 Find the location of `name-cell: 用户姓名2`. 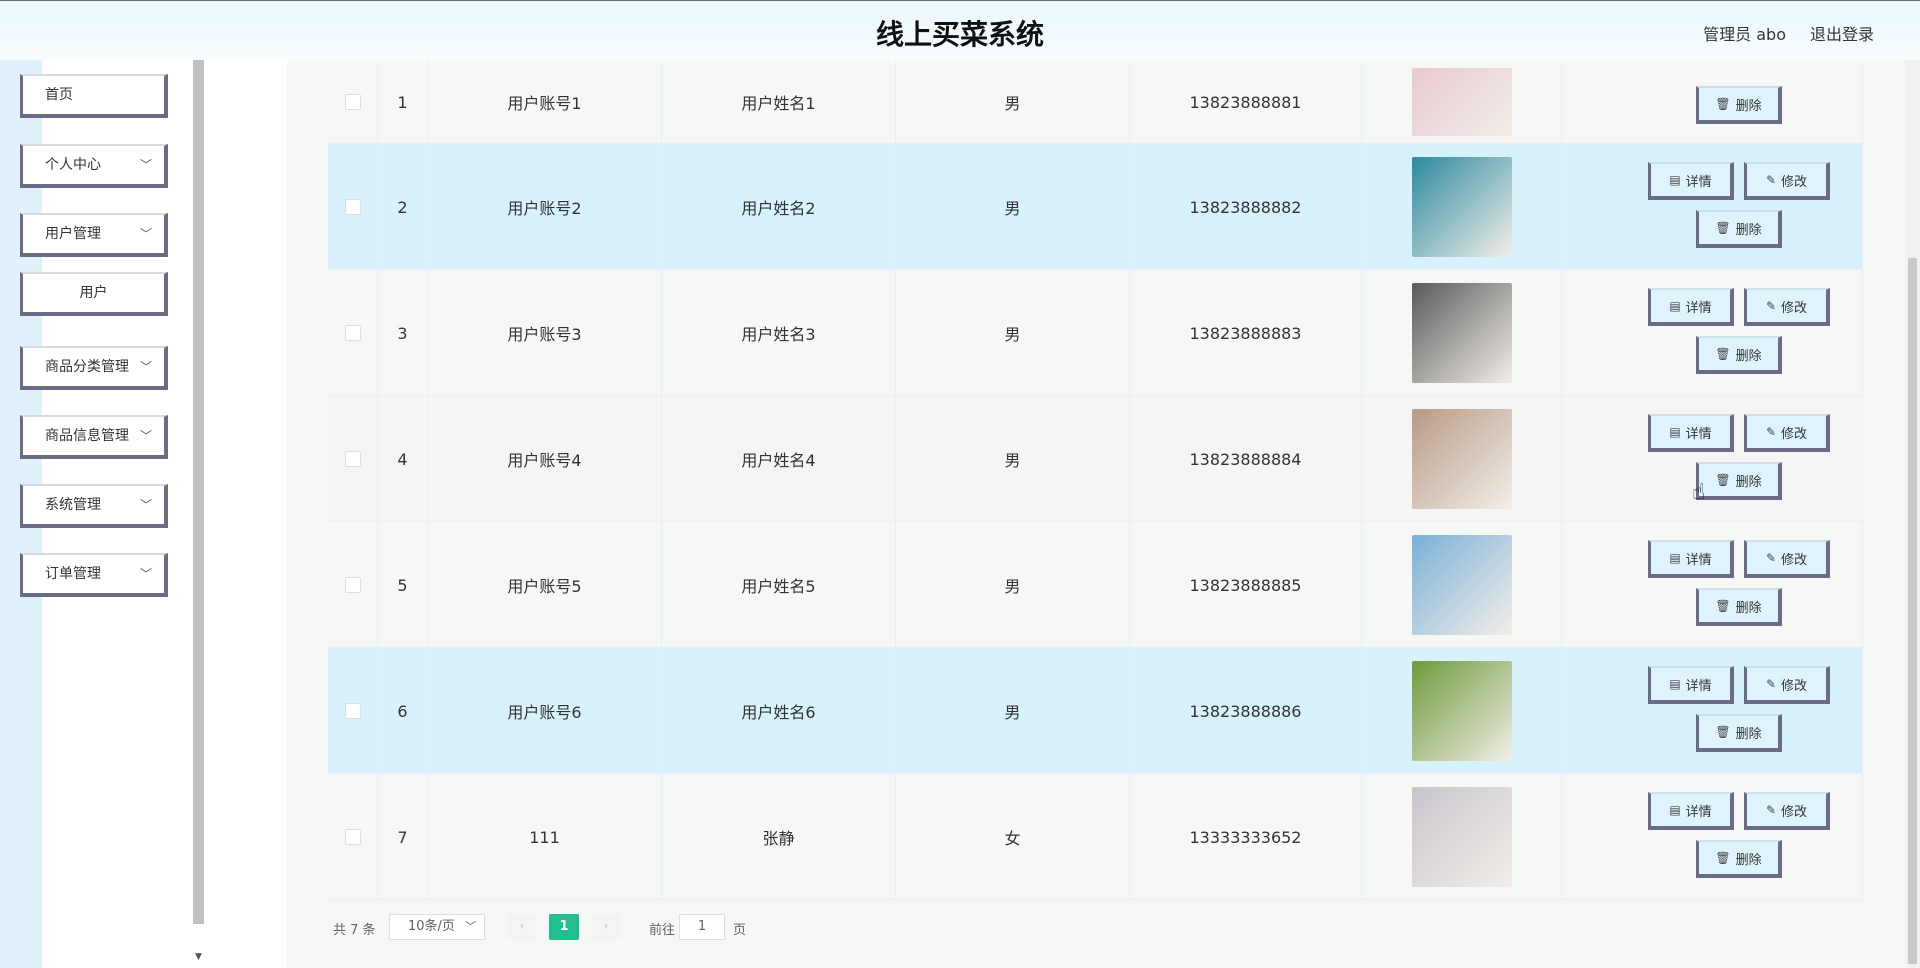

name-cell: 用户姓名2 is located at coordinates (779, 207).